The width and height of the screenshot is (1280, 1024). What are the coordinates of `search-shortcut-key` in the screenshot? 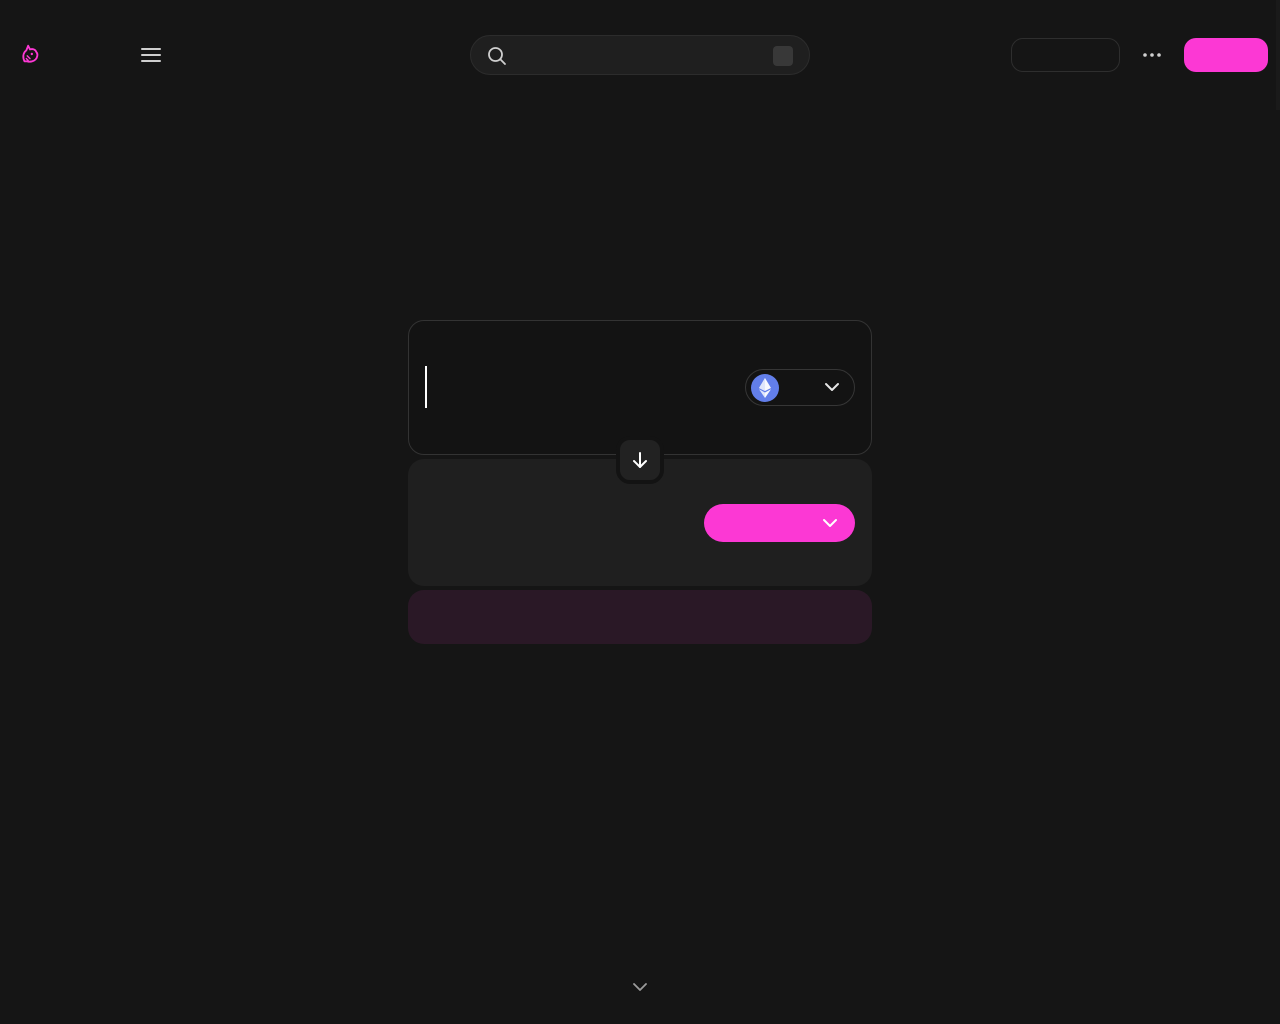 It's located at (783, 56).